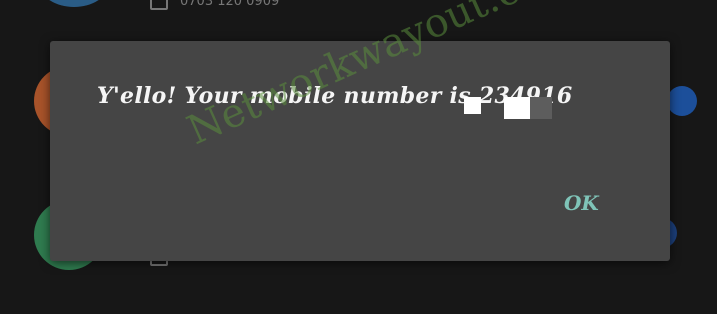  I want to click on contact-row: 0703 120 0909, so click(214, 5).